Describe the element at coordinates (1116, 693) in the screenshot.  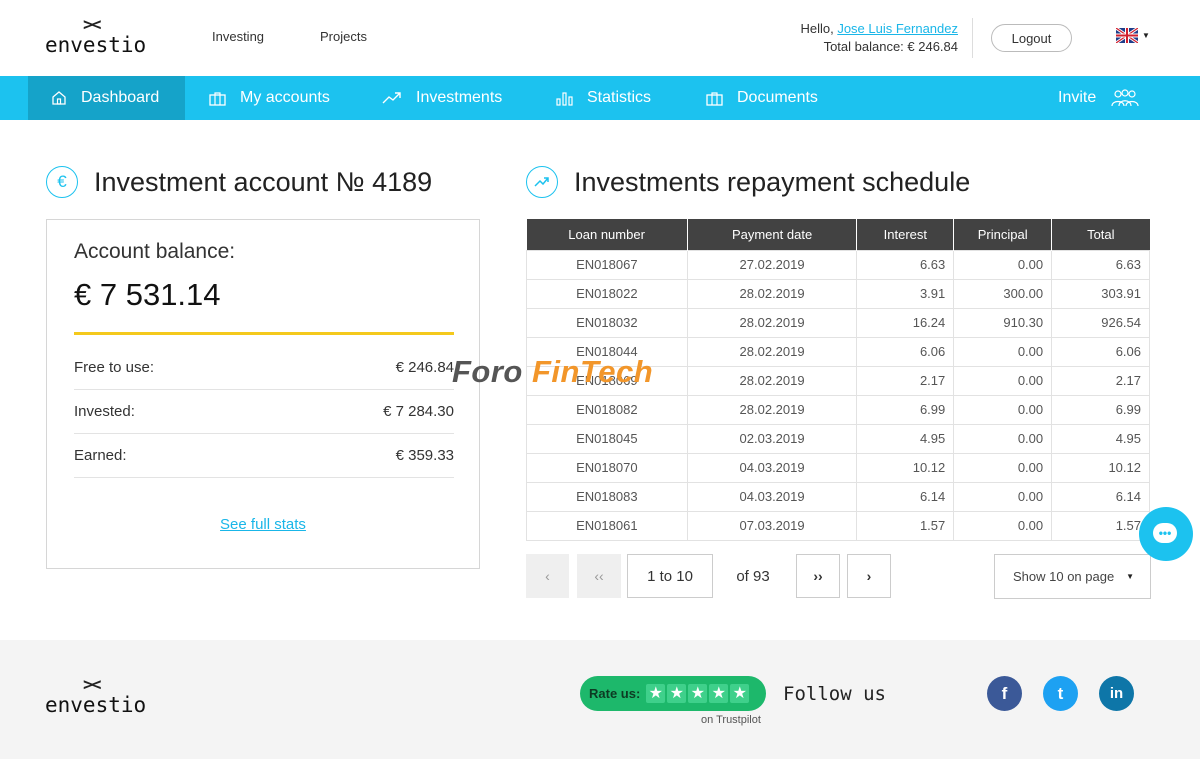
I see `linkedin-icon: in` at that location.